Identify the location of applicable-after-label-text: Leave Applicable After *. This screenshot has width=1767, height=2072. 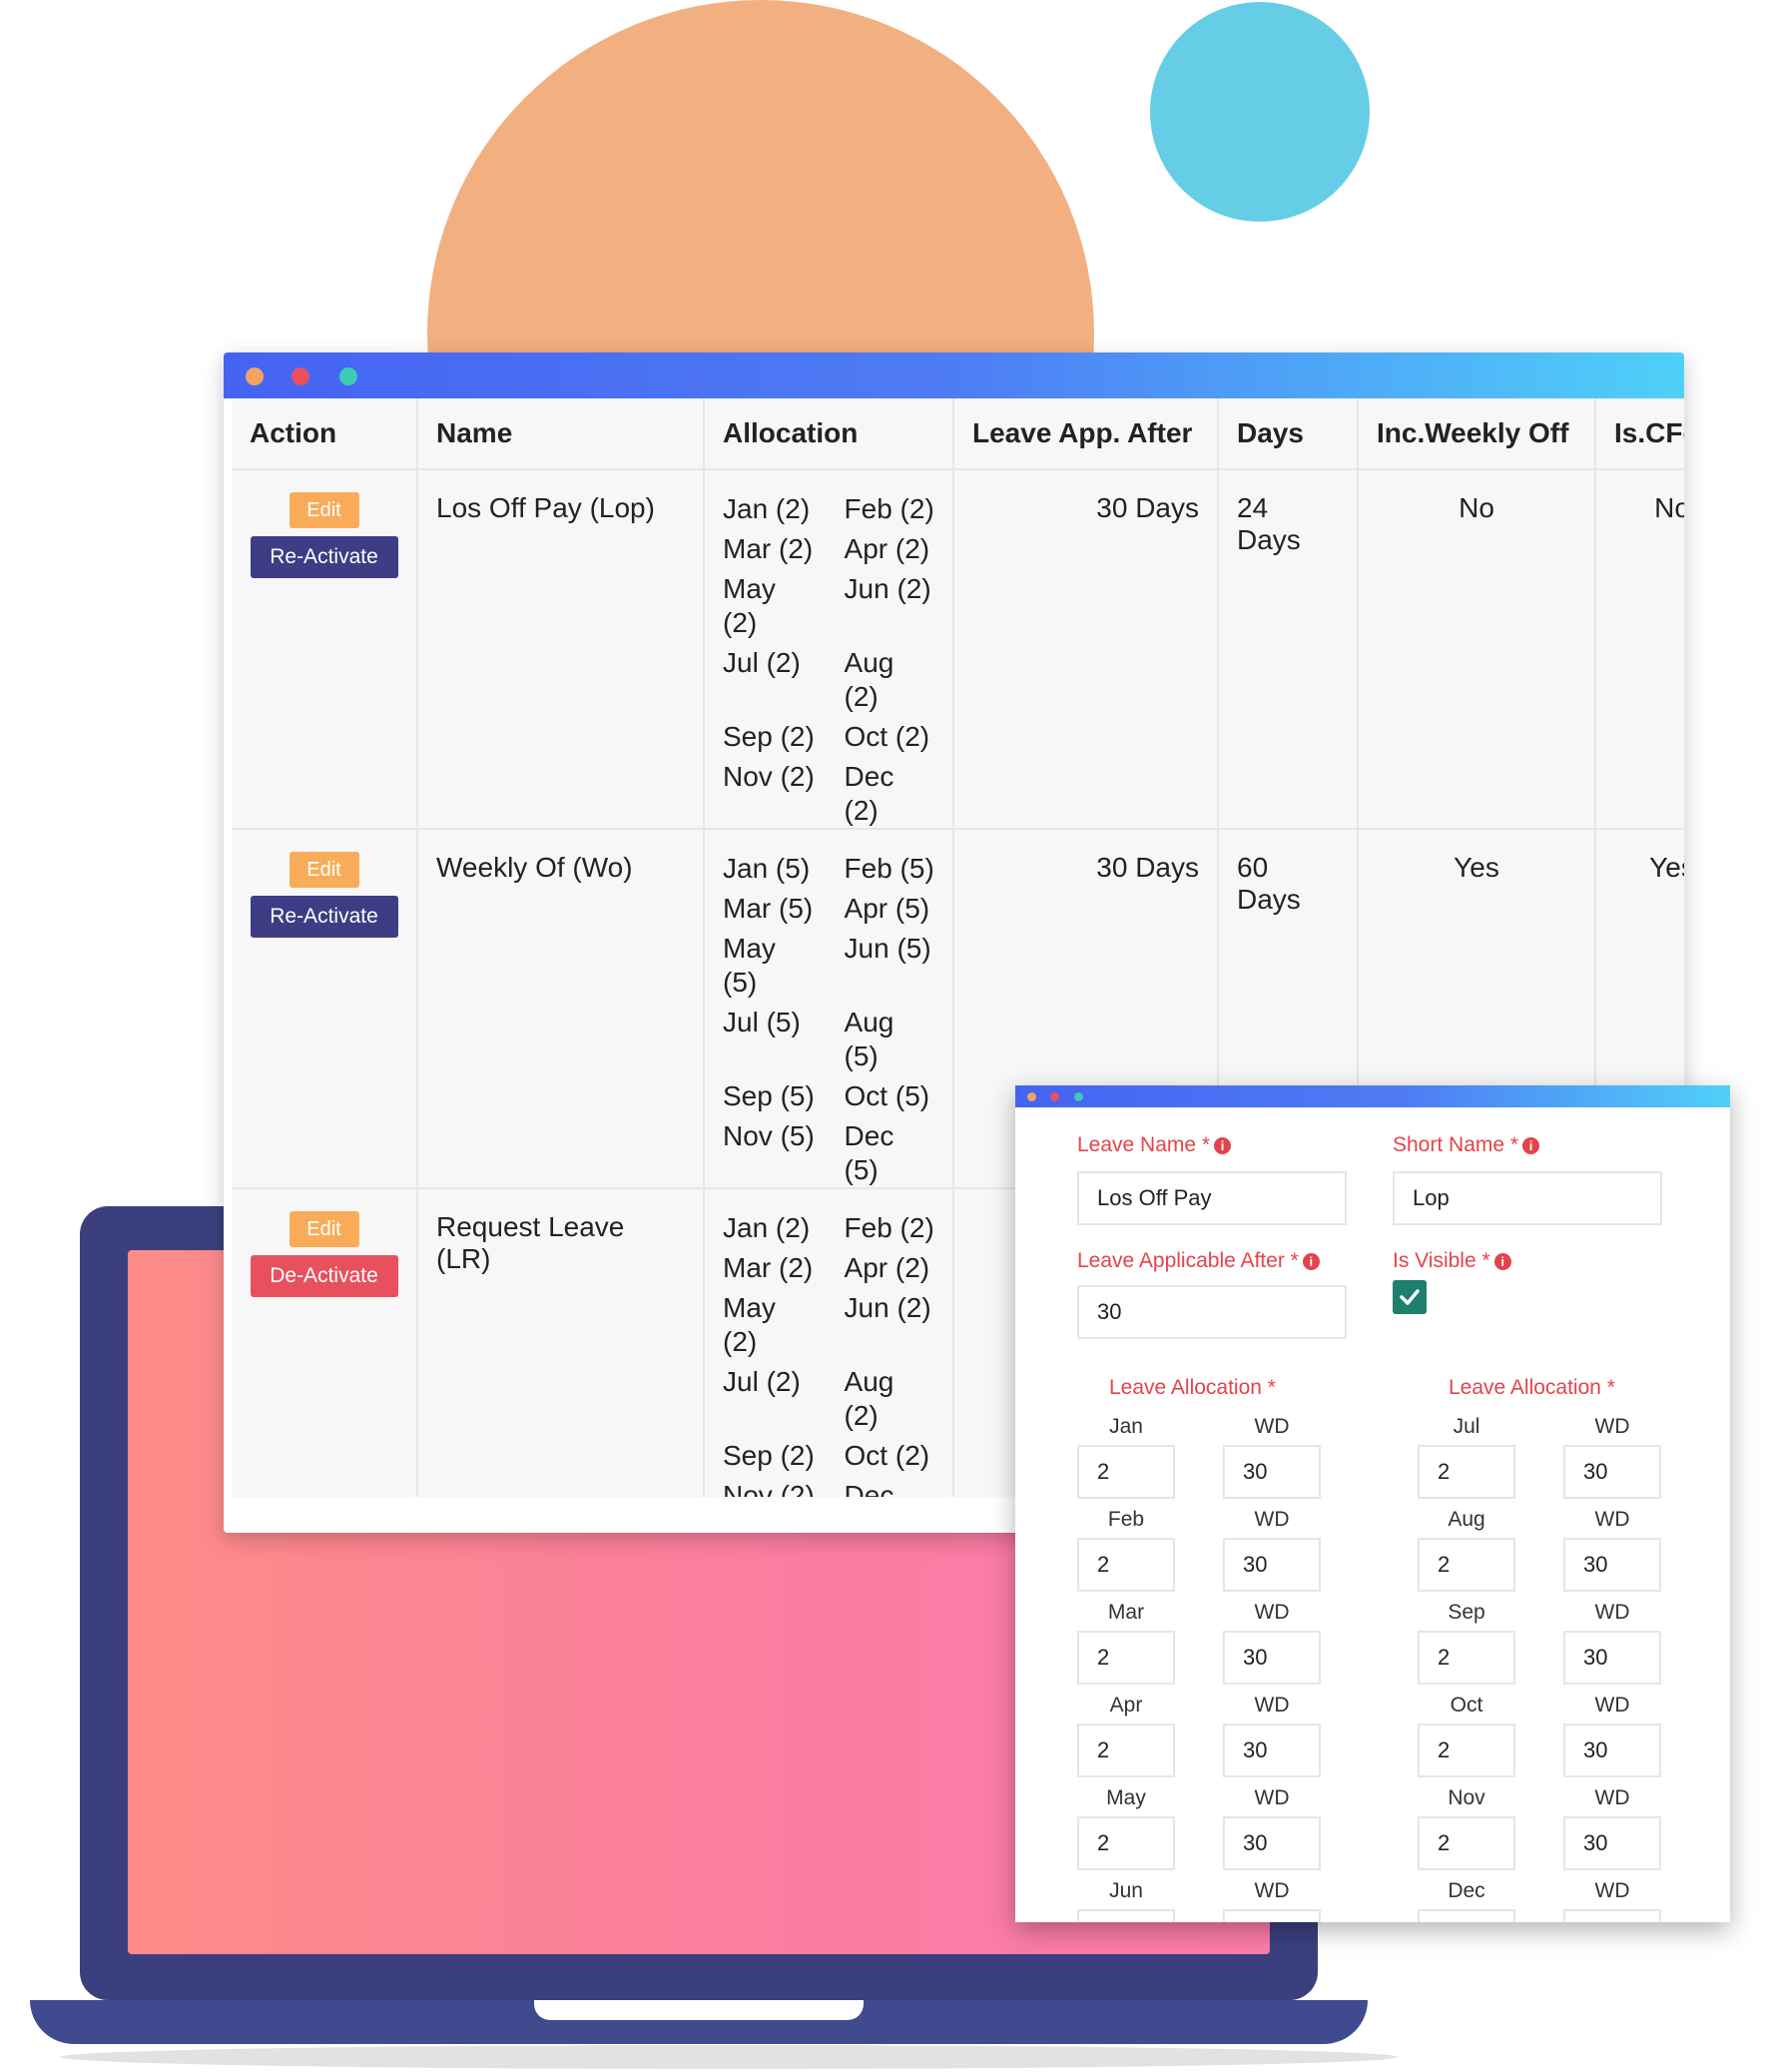
(1188, 1260).